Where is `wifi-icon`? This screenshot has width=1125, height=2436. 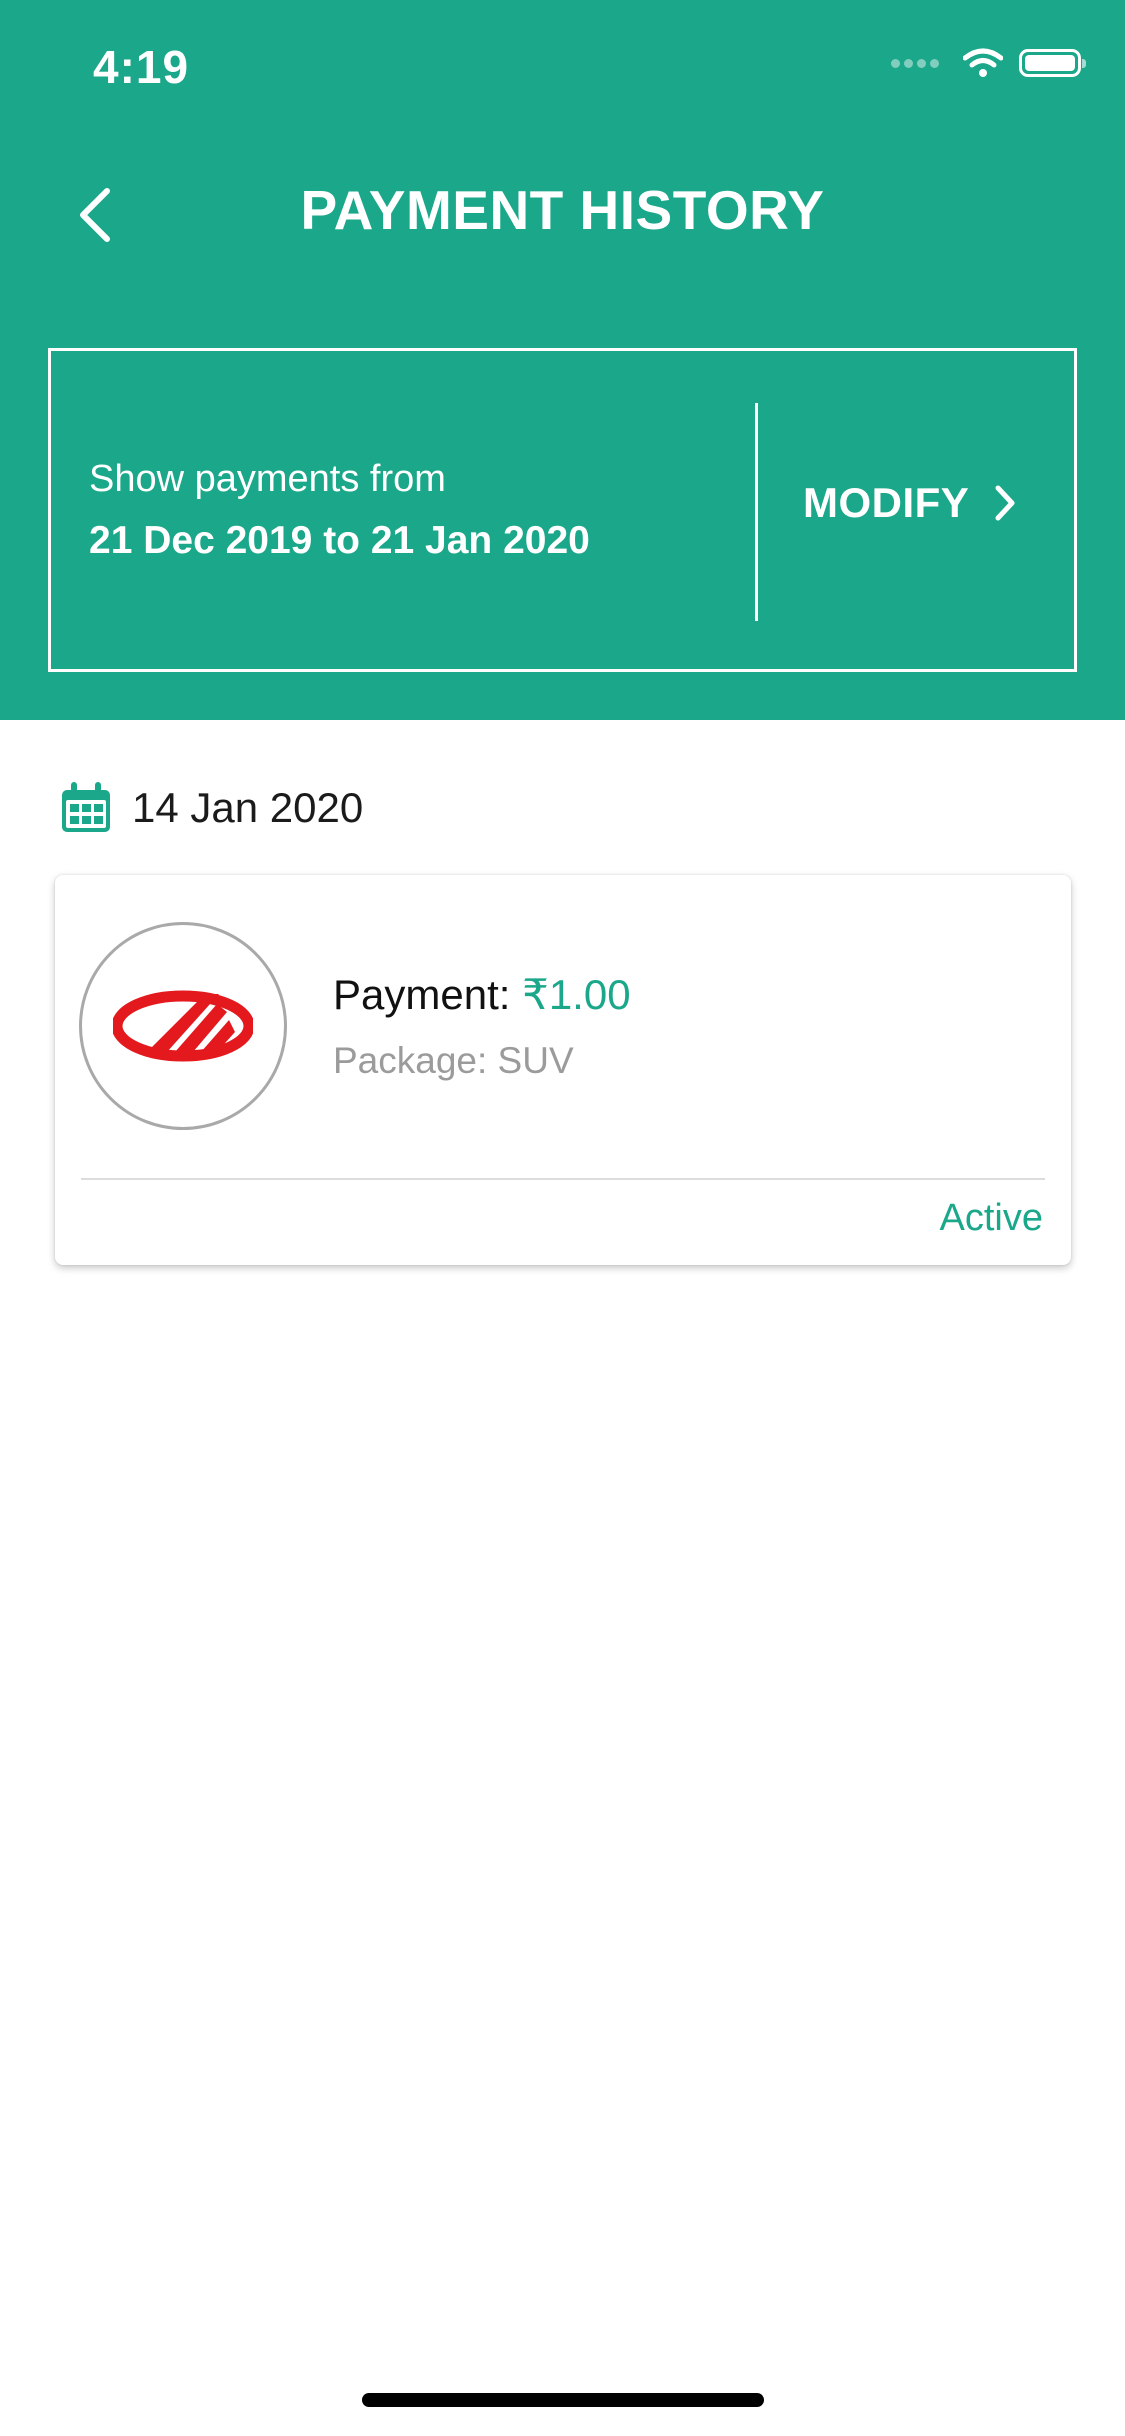 wifi-icon is located at coordinates (983, 62).